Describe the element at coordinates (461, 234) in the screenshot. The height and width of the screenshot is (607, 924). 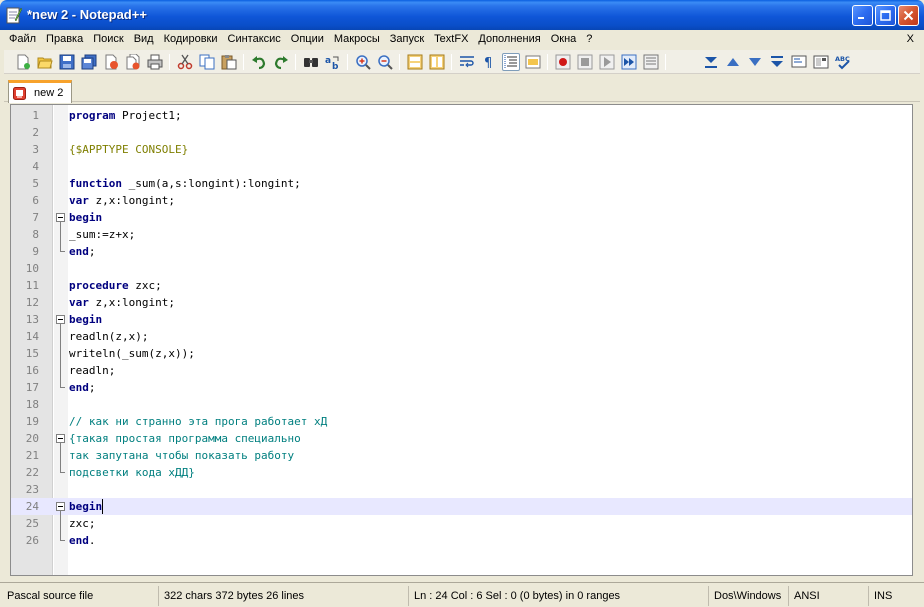
I see `code-line: 8 _sum:=z+x;` at that location.